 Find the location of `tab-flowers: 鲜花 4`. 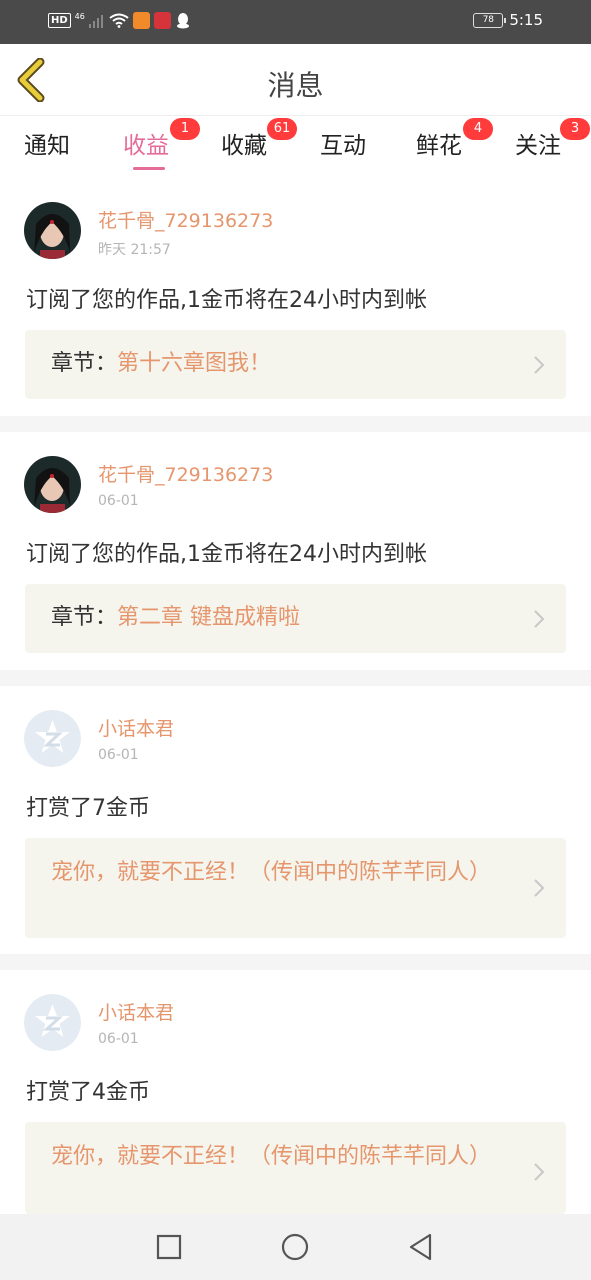

tab-flowers: 鲜花 4 is located at coordinates (454, 139).